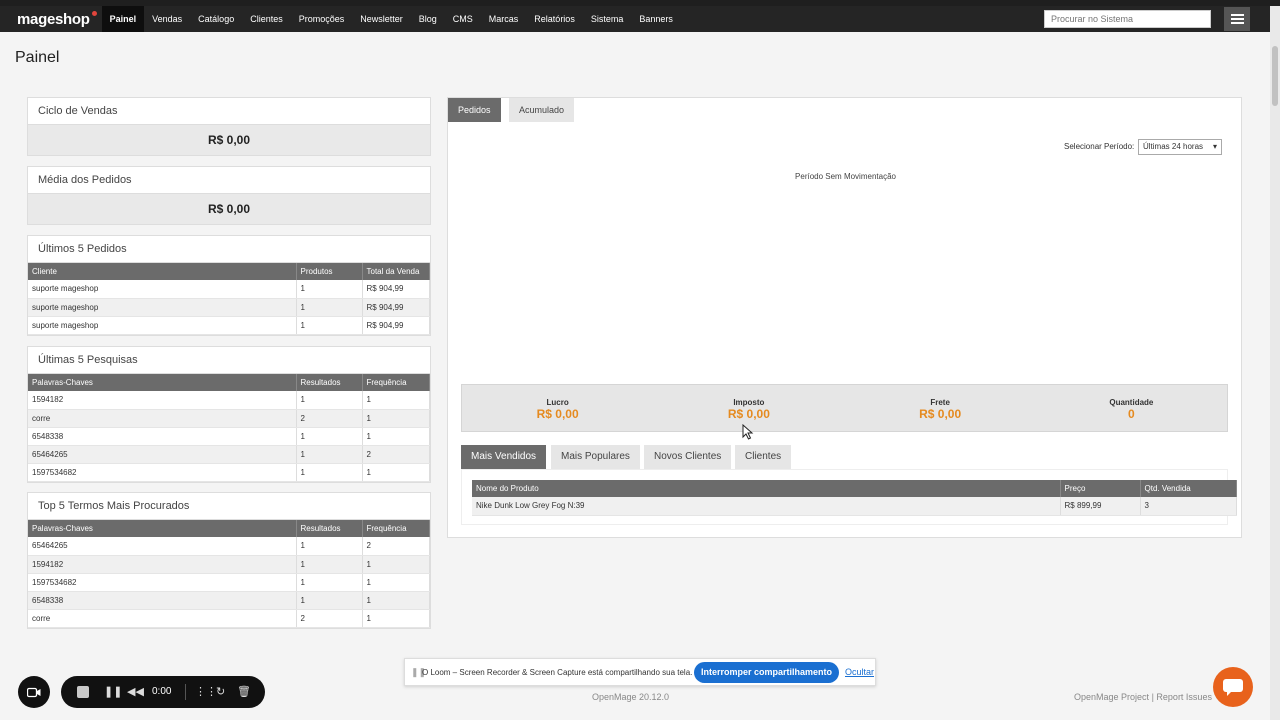 The image size is (1280, 720). I want to click on sales-cycle-title: Ciclo de Vendas, so click(229, 111).